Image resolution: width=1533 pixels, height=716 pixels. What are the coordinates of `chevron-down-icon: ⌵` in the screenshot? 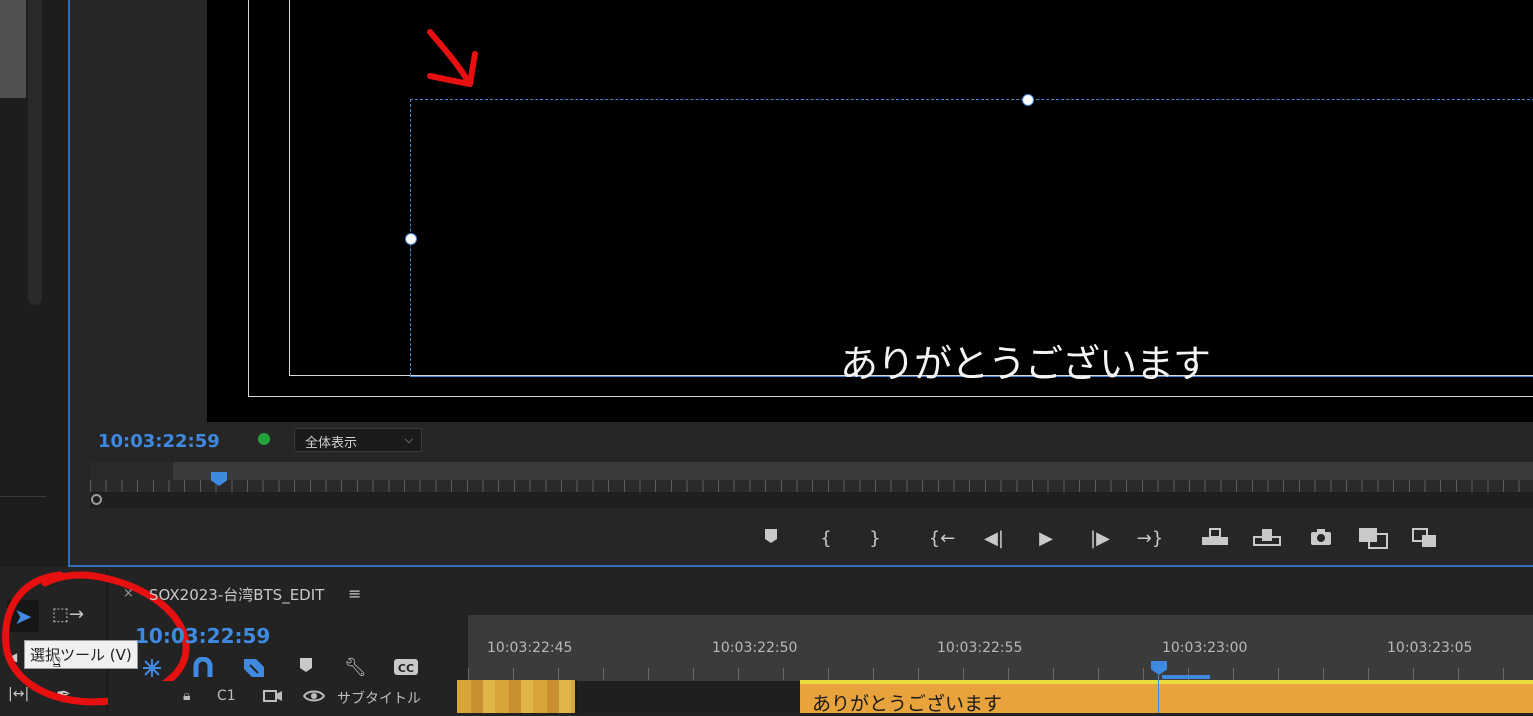 It's located at (408, 439).